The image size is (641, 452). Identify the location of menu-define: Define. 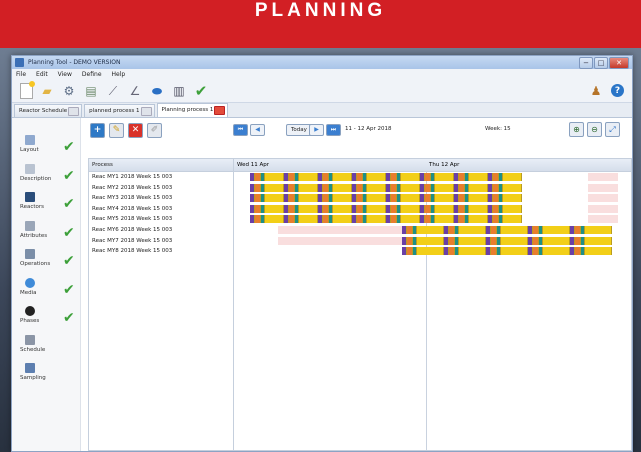
(92, 74).